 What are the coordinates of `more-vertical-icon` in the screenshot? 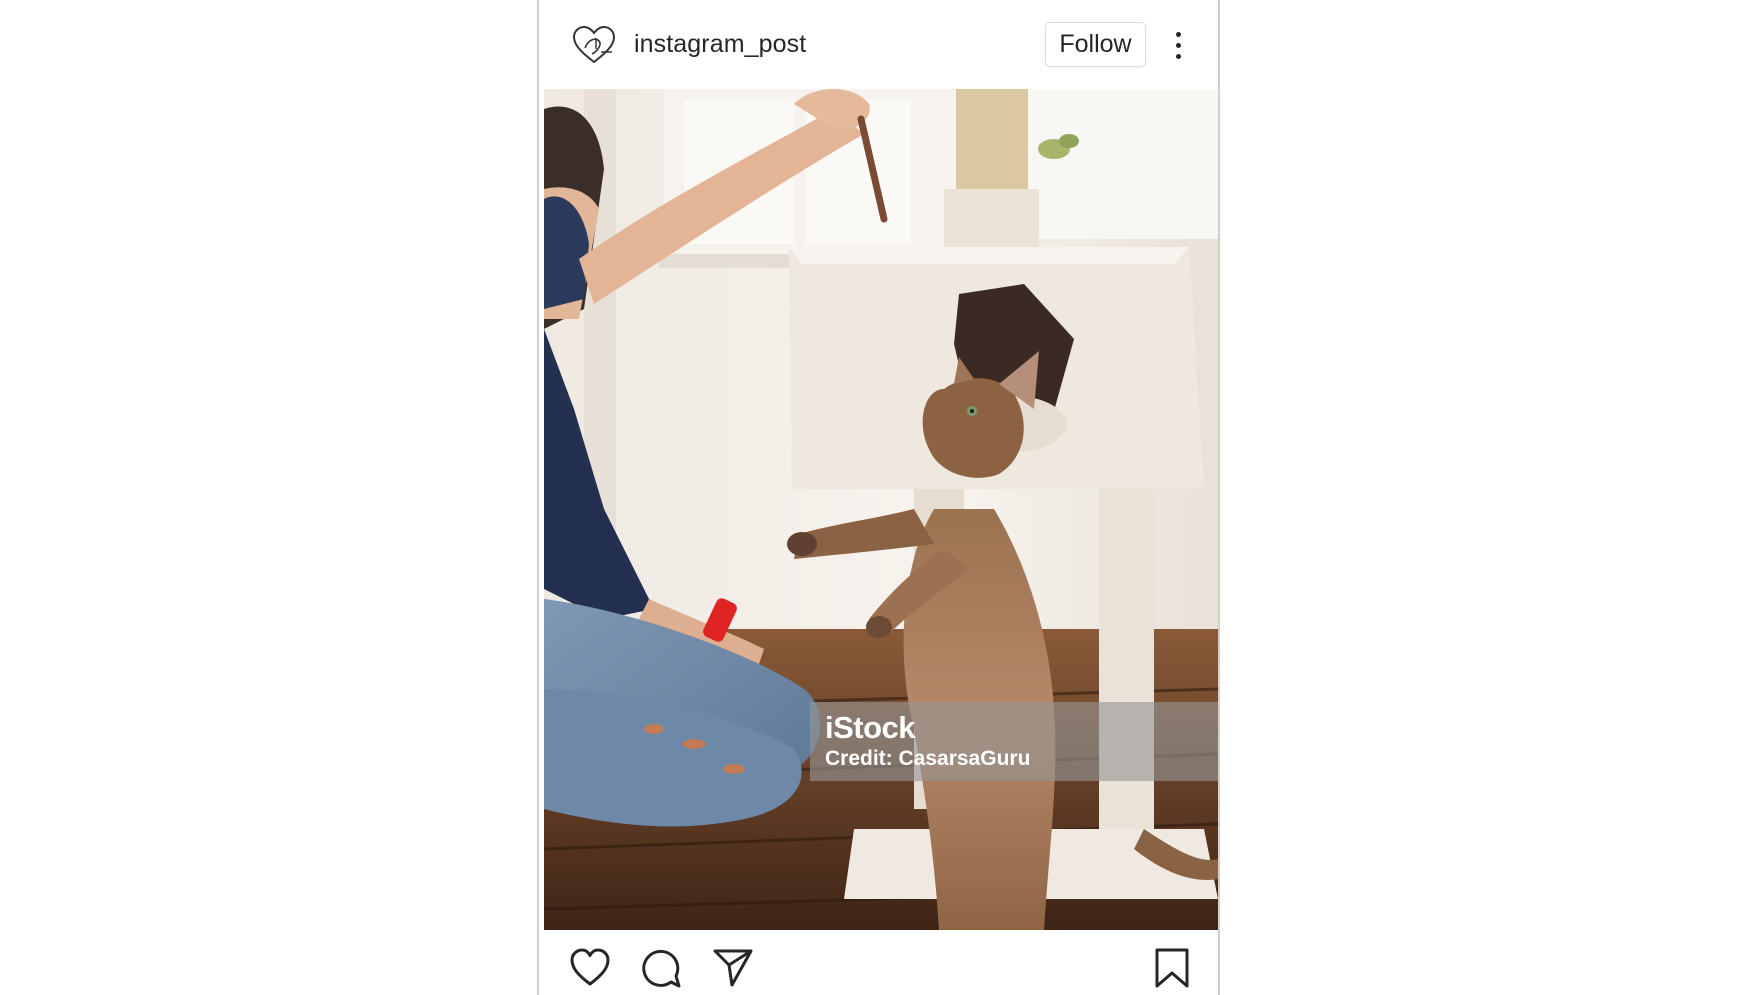 It's located at (1179, 45).